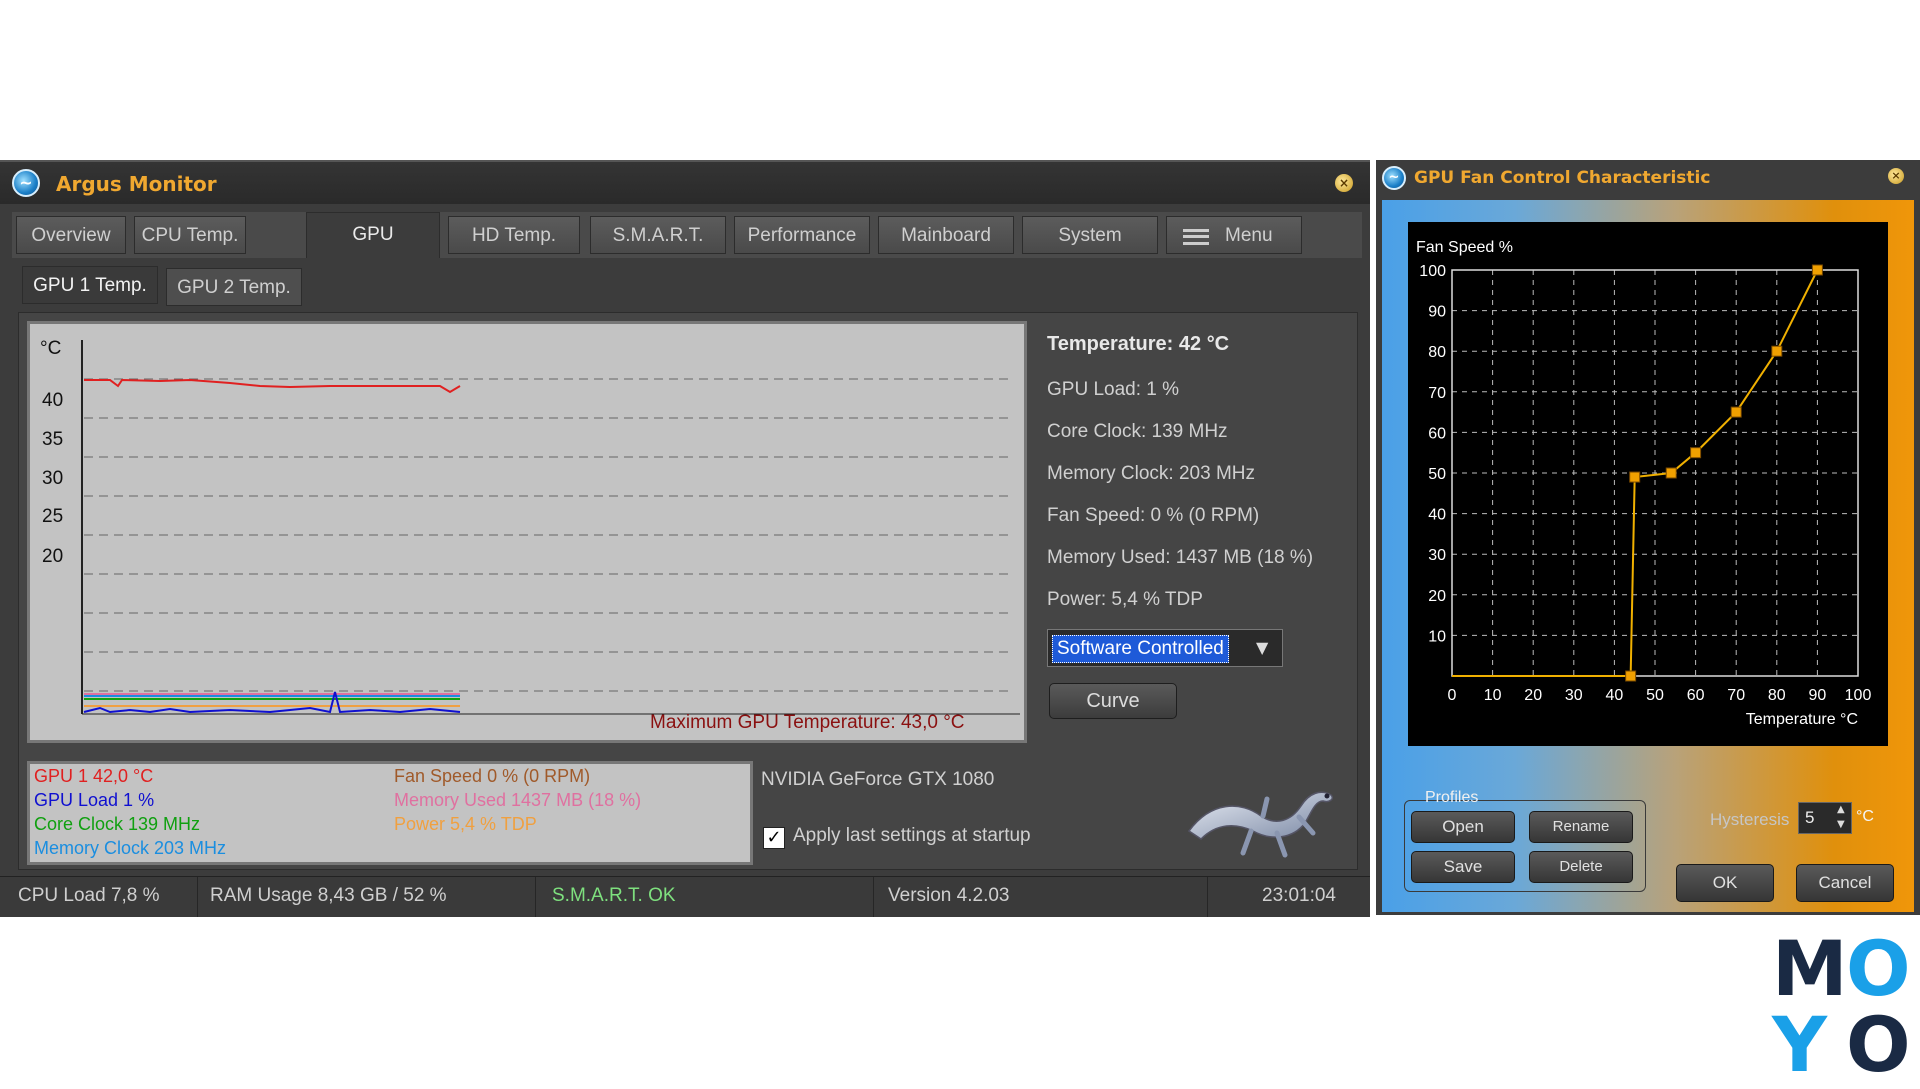 This screenshot has height=1089, width=1920. What do you see at coordinates (1196, 237) in the screenshot?
I see `hamburger-icon` at bounding box center [1196, 237].